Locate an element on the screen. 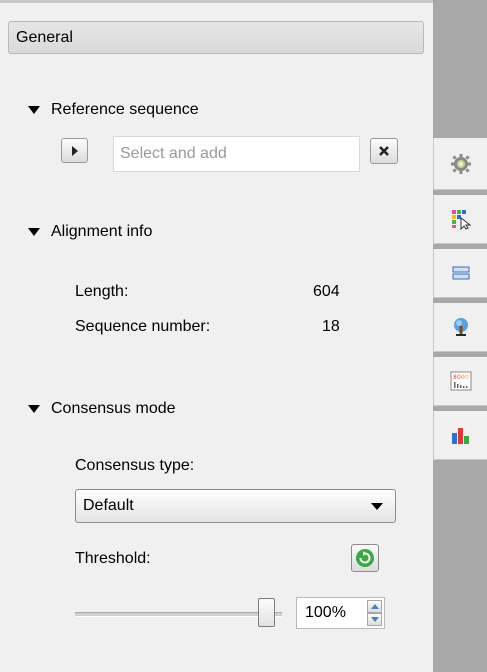  spin-down-button is located at coordinates (374, 619).